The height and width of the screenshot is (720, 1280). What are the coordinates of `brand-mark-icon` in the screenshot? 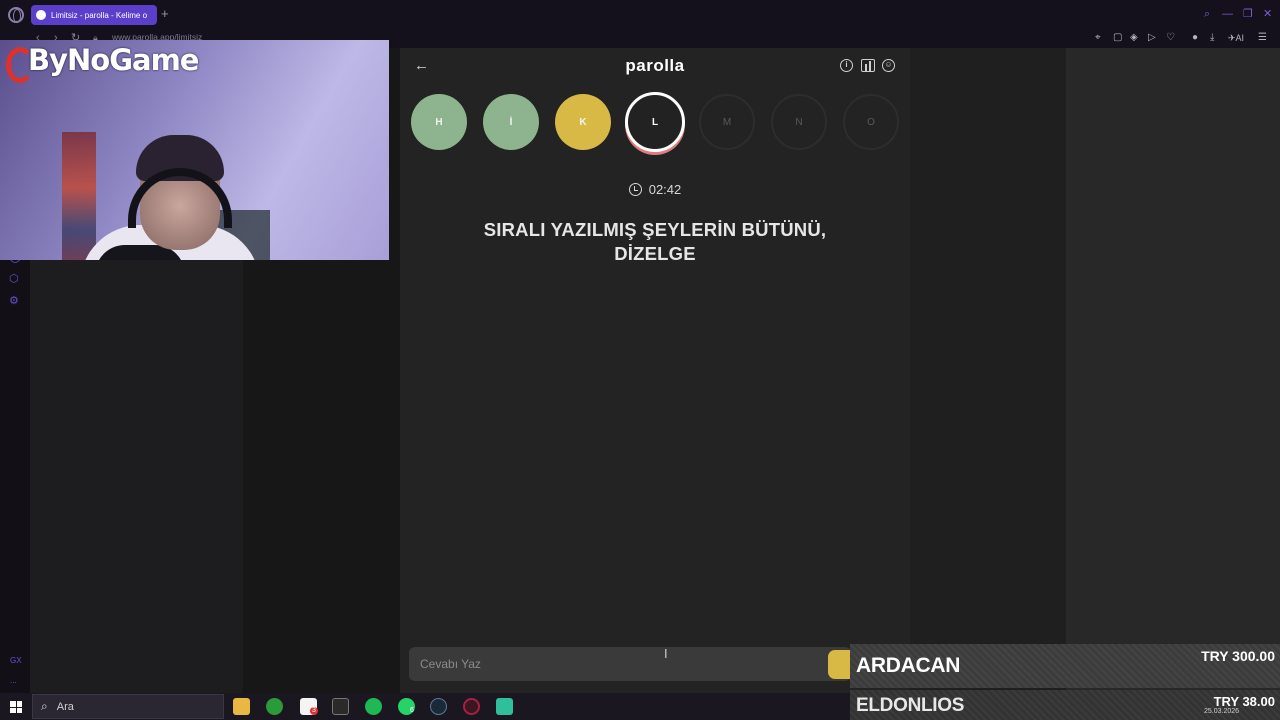 It's located at (18, 64).